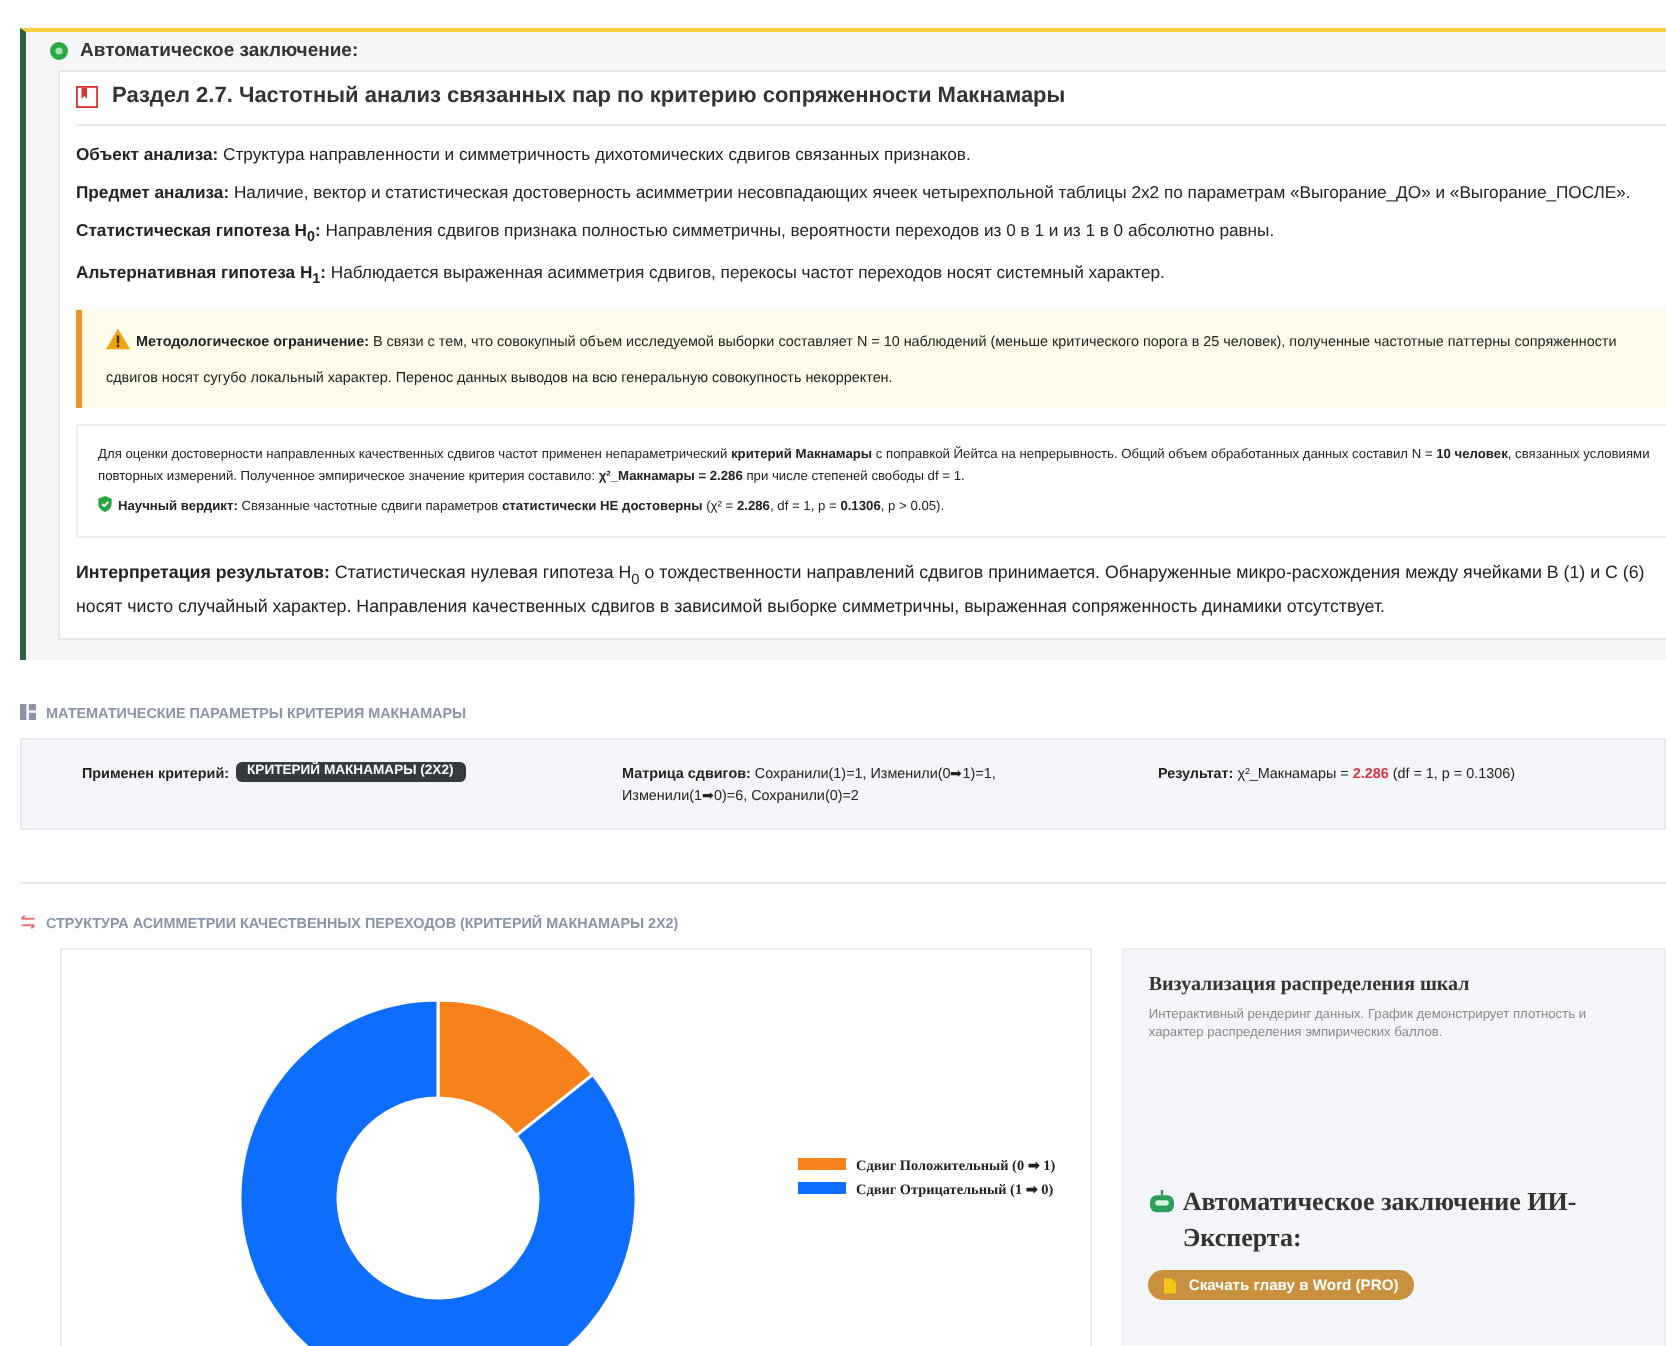 The width and height of the screenshot is (1666, 1346). I want to click on status-dot-icon, so click(59, 51).